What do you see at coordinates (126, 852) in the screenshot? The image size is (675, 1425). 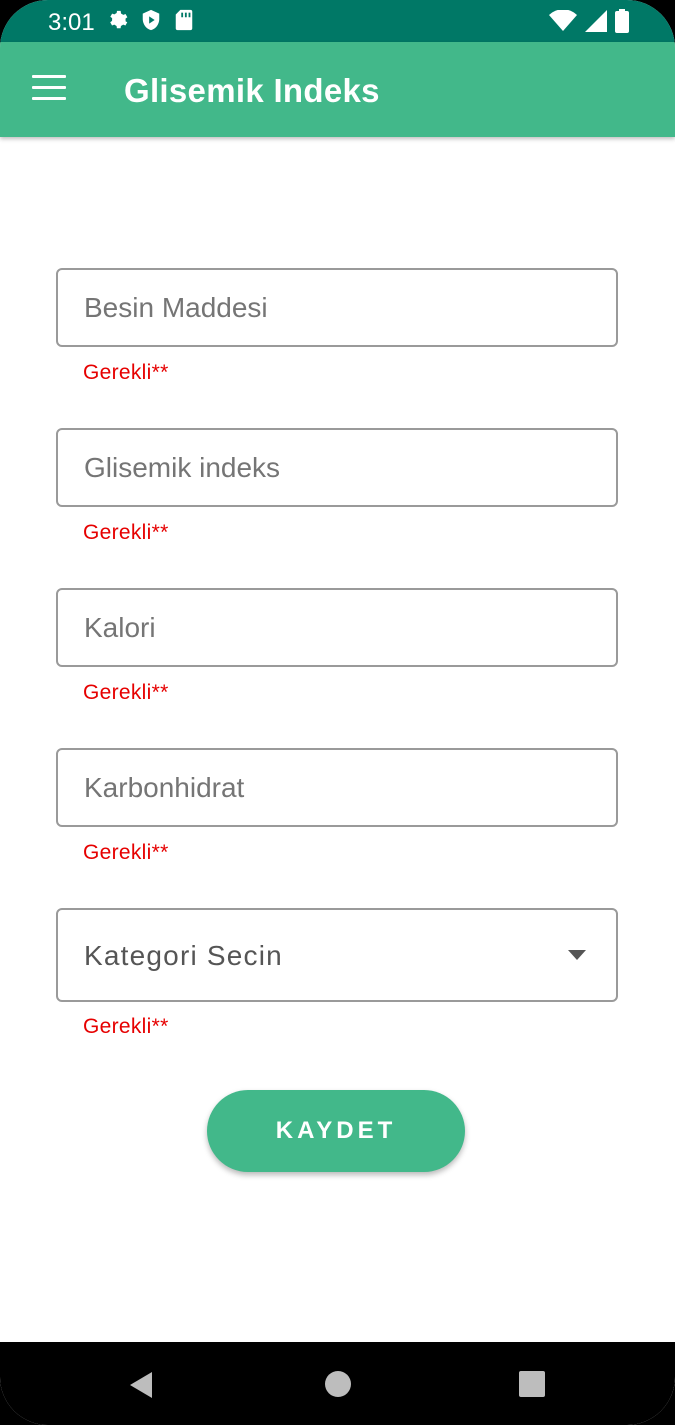 I see `carbohydrate-error: Gerekli**` at bounding box center [126, 852].